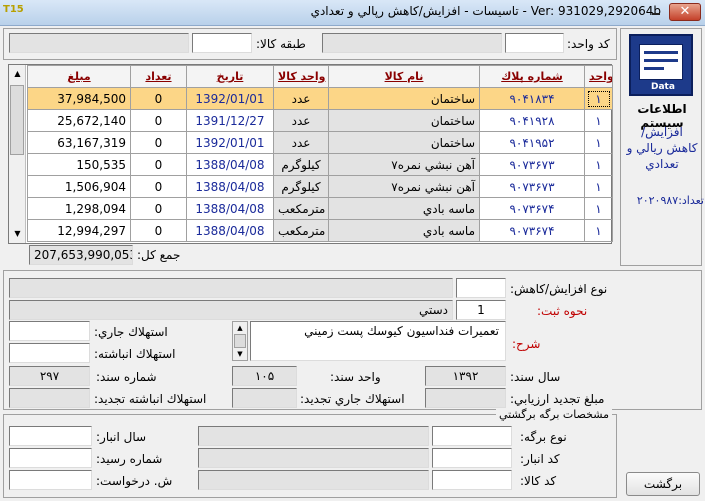 This screenshot has width=705, height=501. What do you see at coordinates (532, 142) in the screenshot?
I see `cell-plate: ۹۰۴۱۹۵۲` at bounding box center [532, 142].